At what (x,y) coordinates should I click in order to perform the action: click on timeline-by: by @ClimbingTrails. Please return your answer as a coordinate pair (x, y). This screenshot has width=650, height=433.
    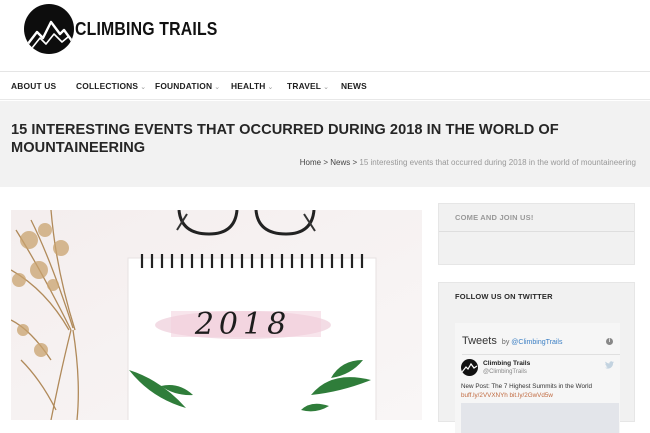
    Looking at the image, I should click on (532, 342).